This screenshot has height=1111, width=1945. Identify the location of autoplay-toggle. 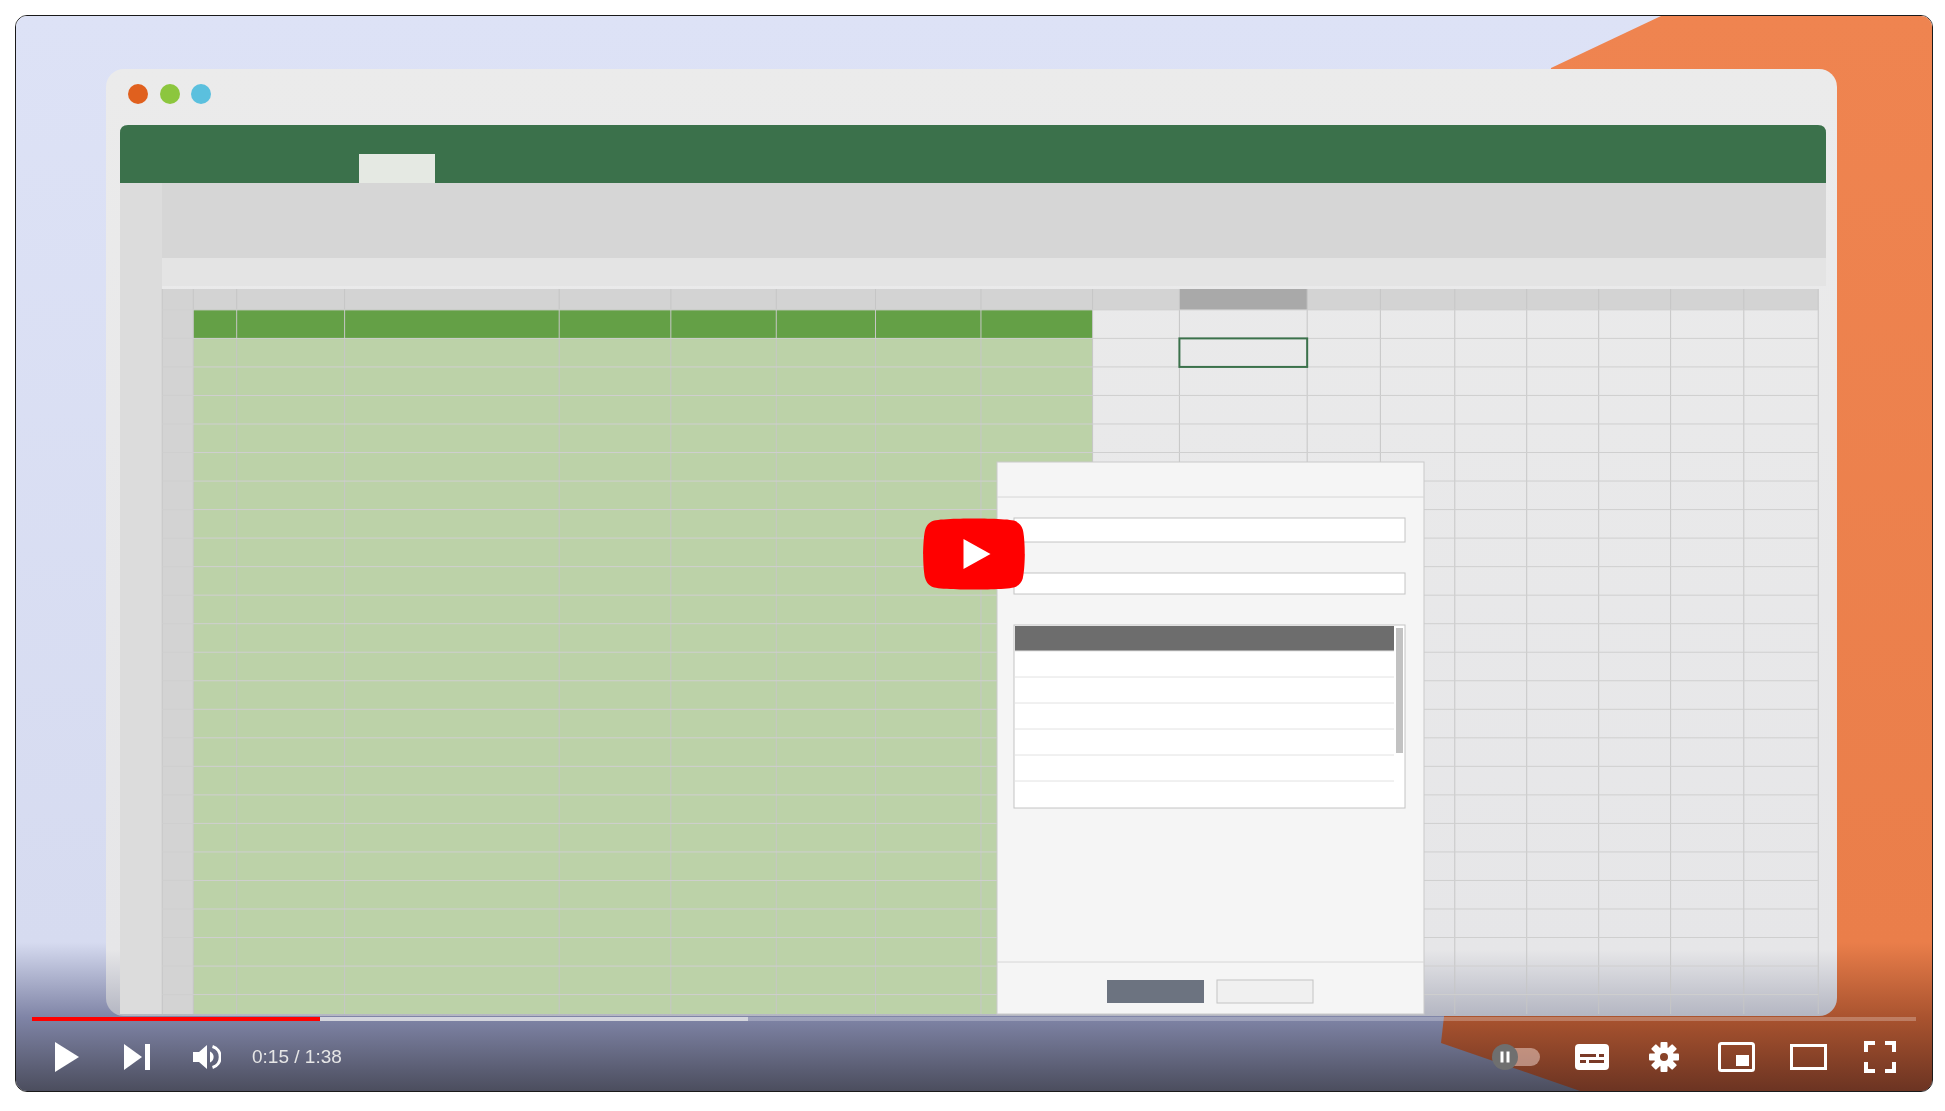
(1517, 1057).